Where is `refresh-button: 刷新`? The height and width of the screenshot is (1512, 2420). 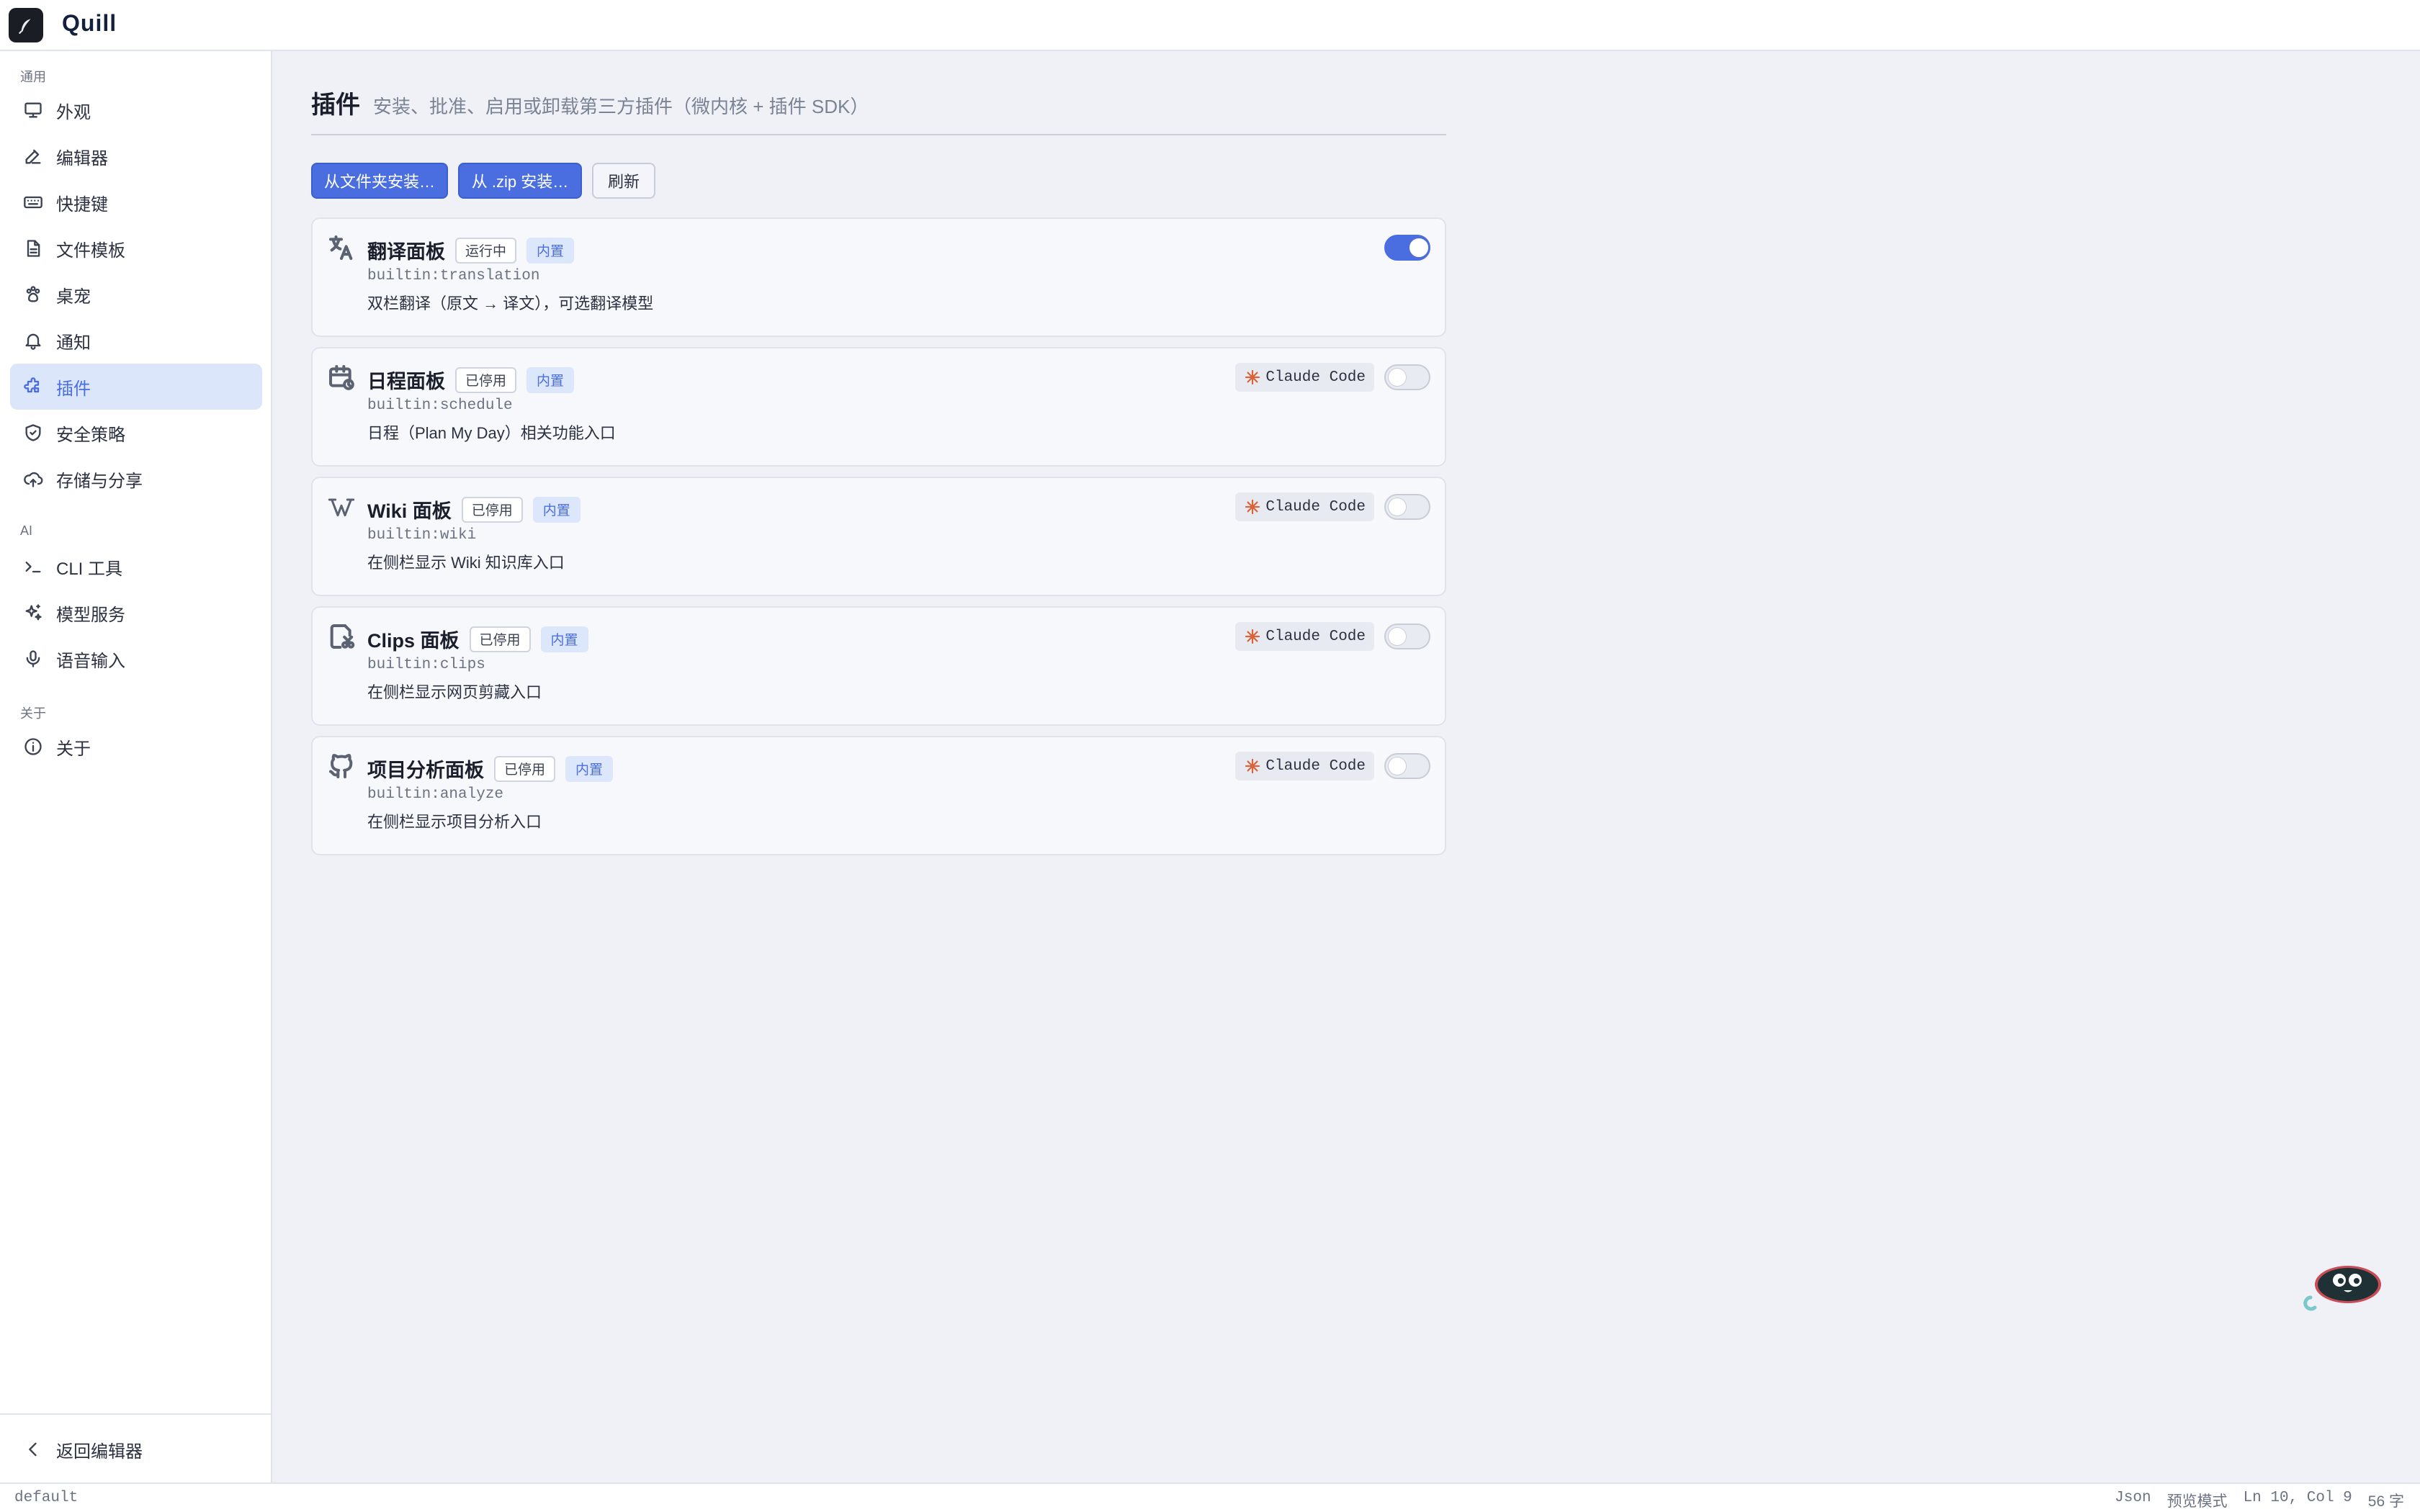 refresh-button: 刷新 is located at coordinates (623, 181).